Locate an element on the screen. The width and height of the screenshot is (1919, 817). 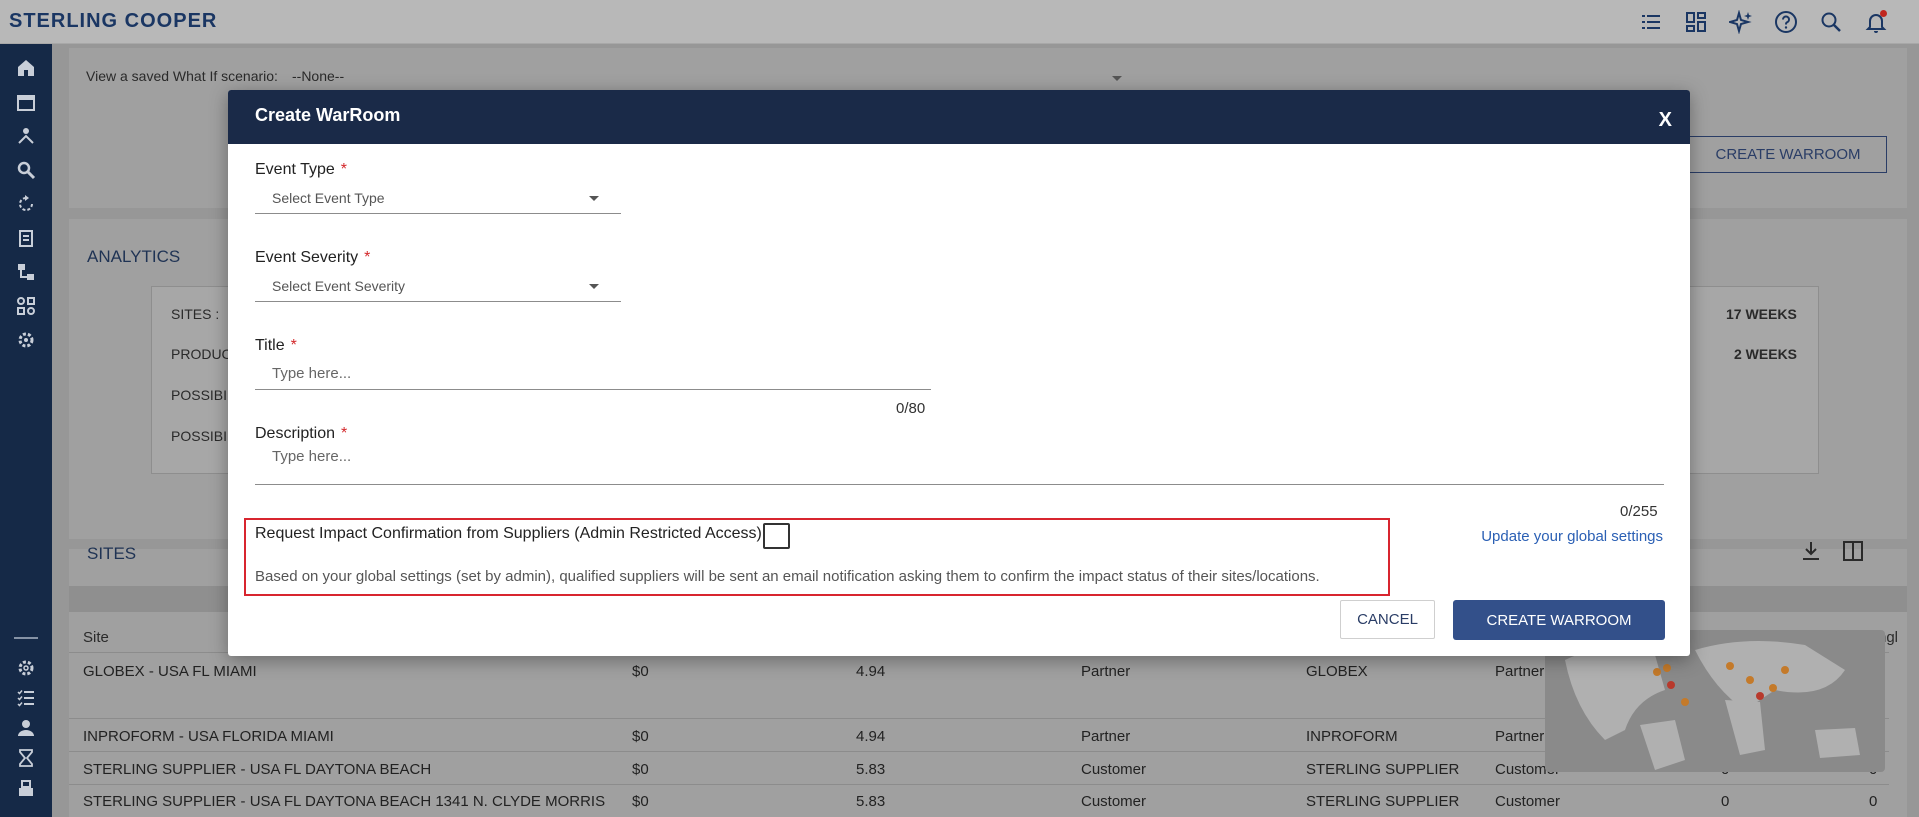
home-icon is located at coordinates (26, 68).